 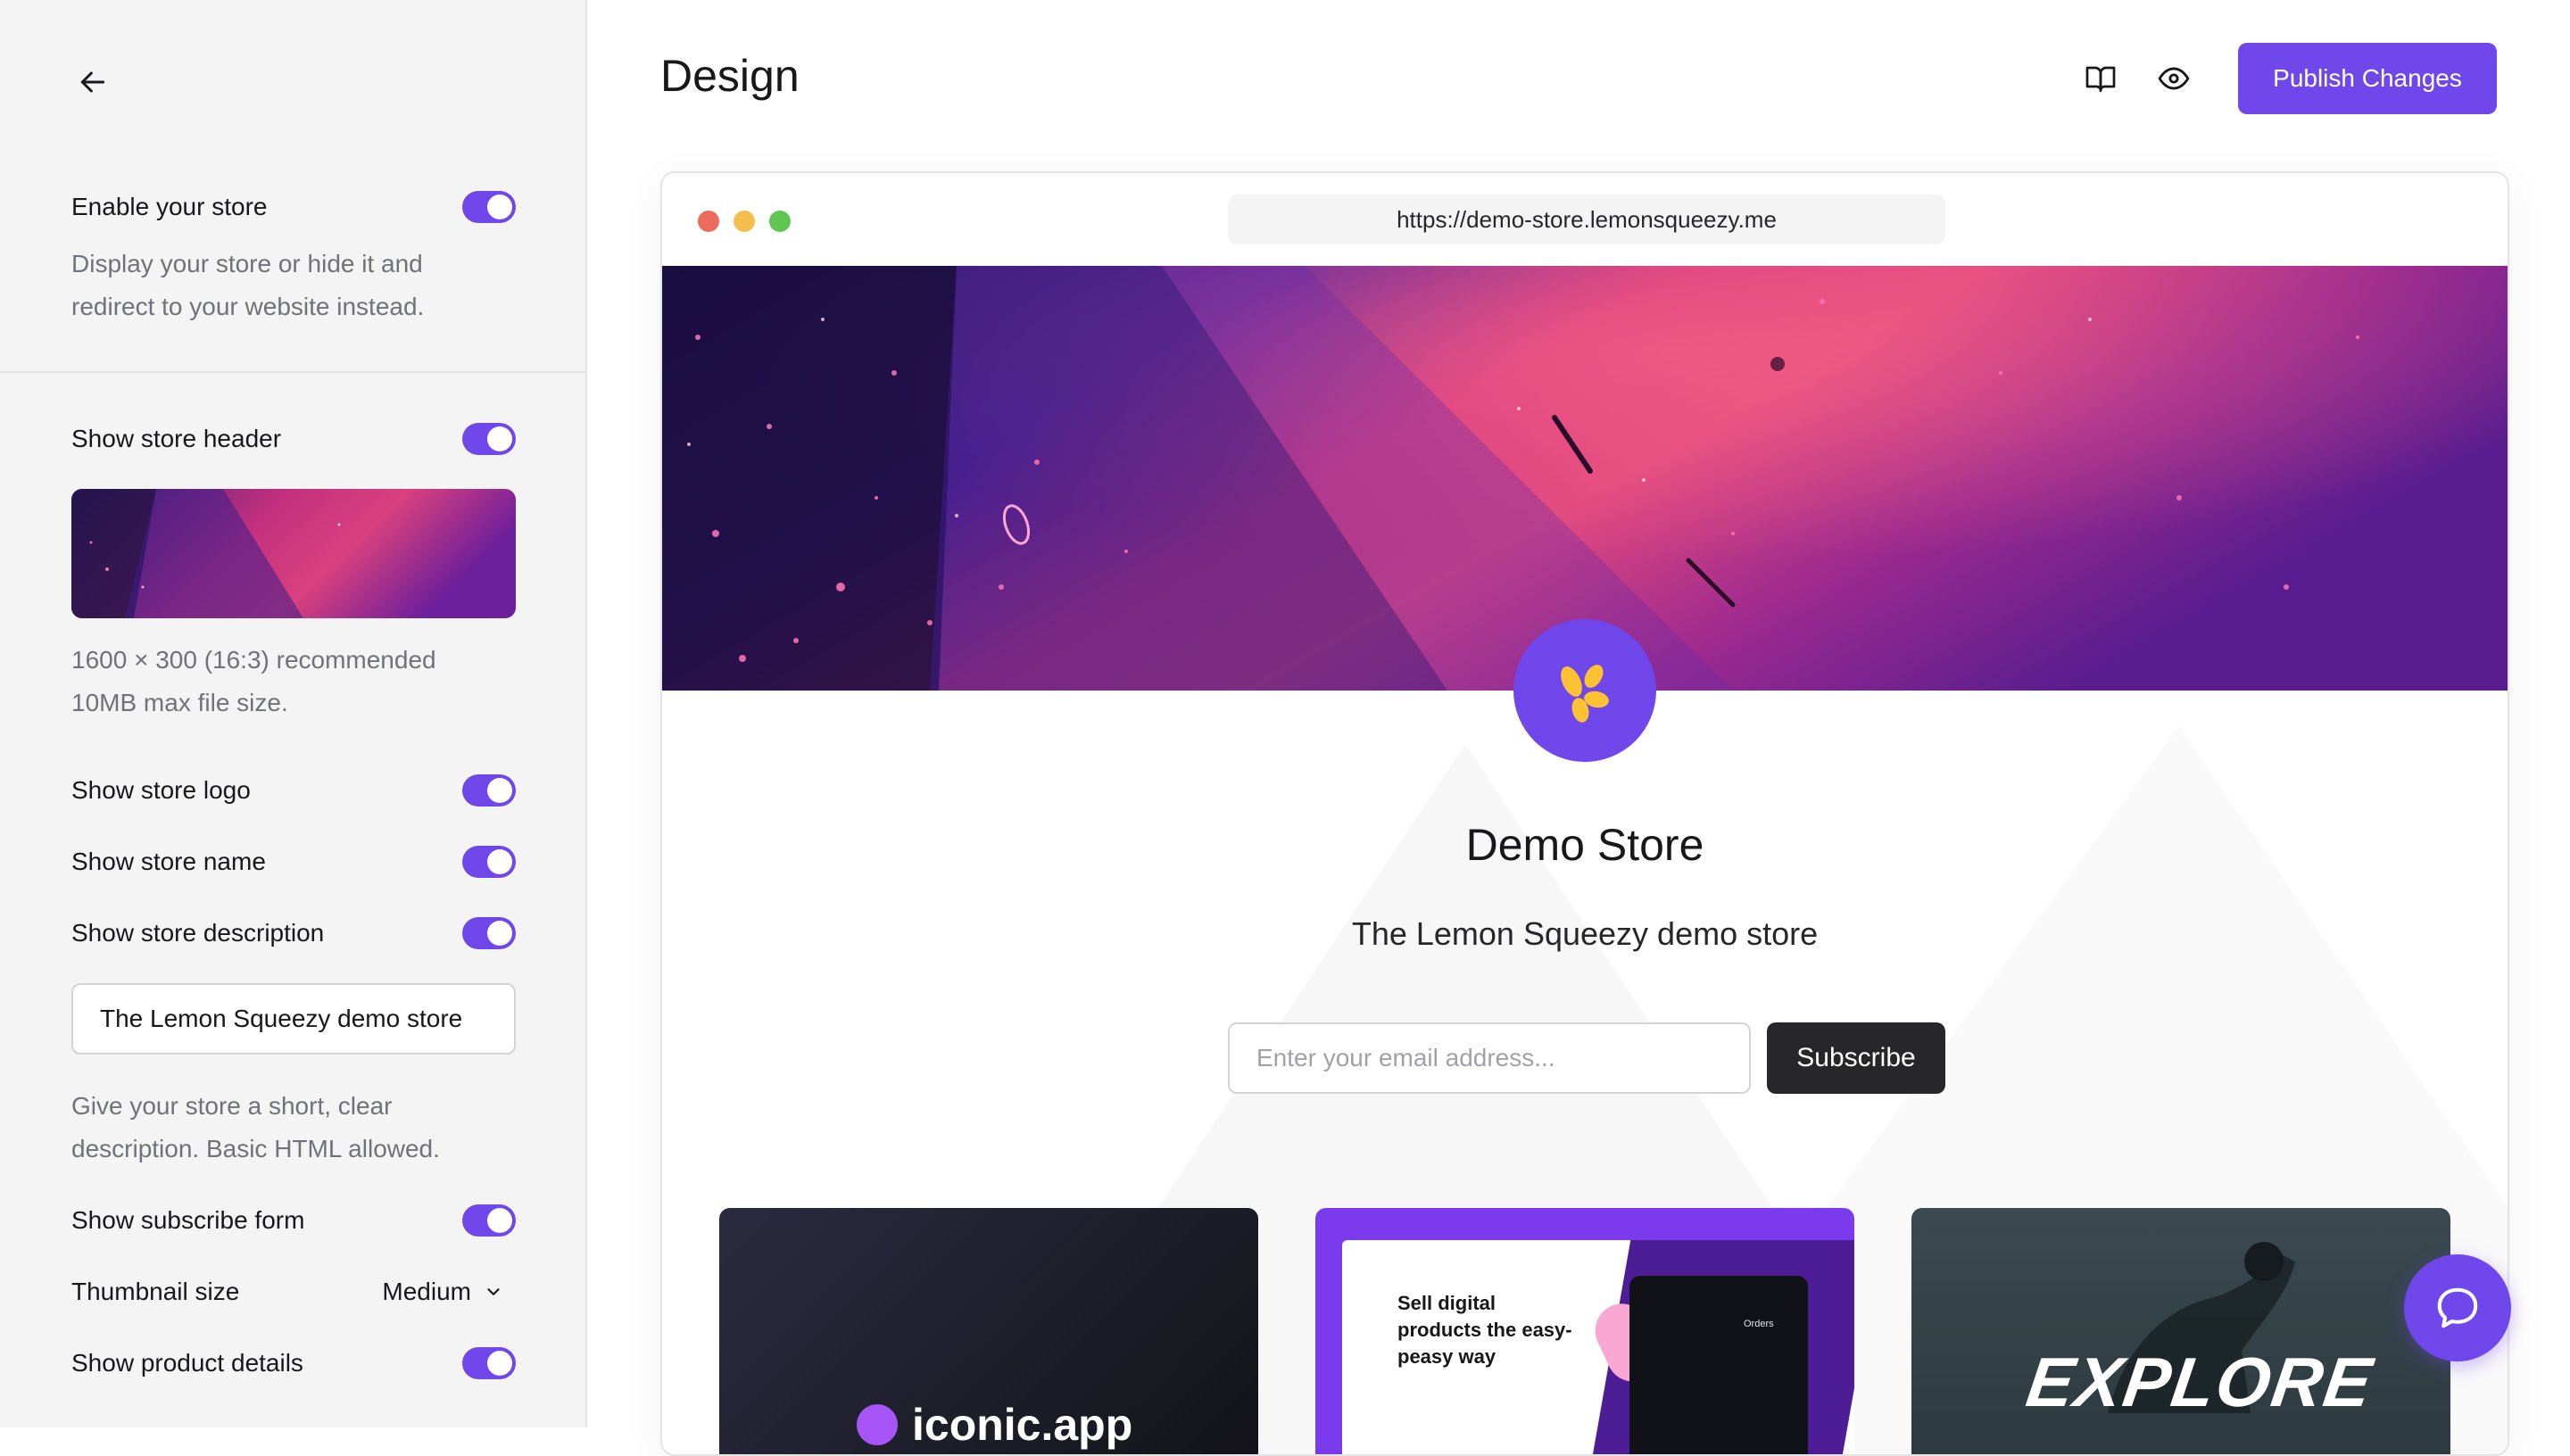 I want to click on product-card-iconic: iconic.app, so click(x=988, y=1331).